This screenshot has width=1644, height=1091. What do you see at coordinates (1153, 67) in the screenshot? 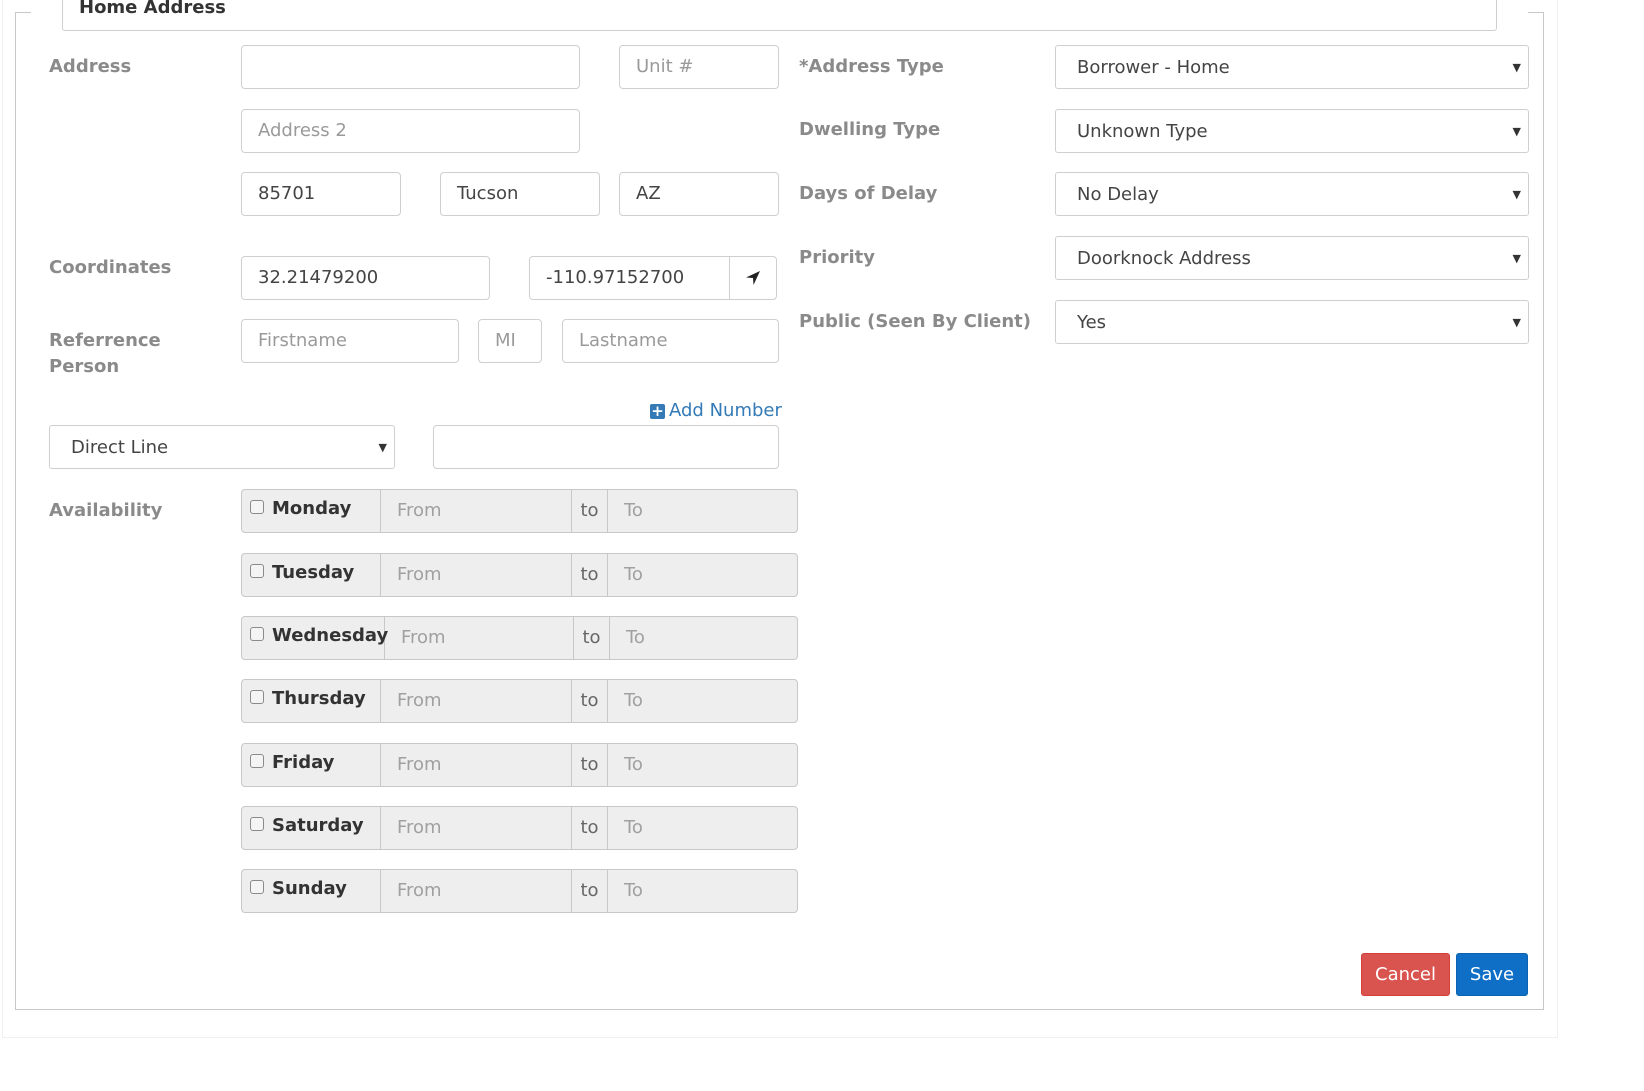
I see `address-type-value: Borrower - Home` at bounding box center [1153, 67].